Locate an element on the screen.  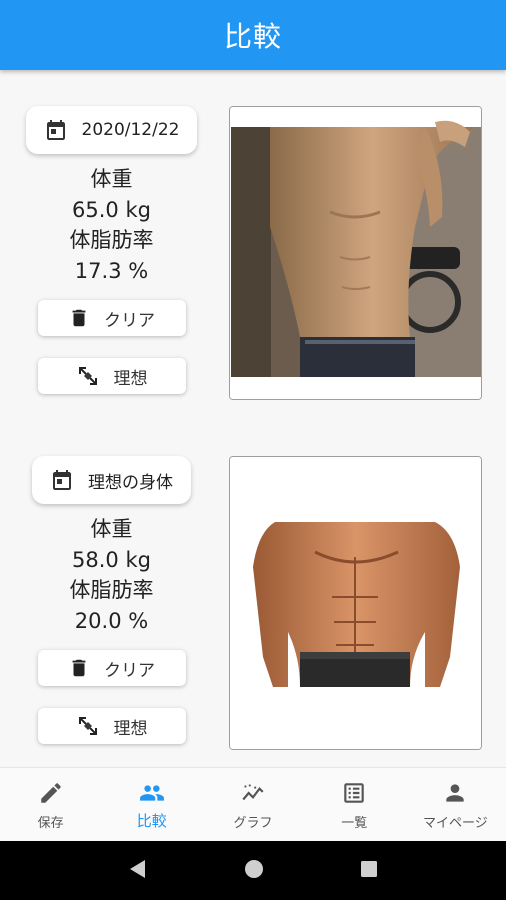
back-icon is located at coordinates (138, 871).